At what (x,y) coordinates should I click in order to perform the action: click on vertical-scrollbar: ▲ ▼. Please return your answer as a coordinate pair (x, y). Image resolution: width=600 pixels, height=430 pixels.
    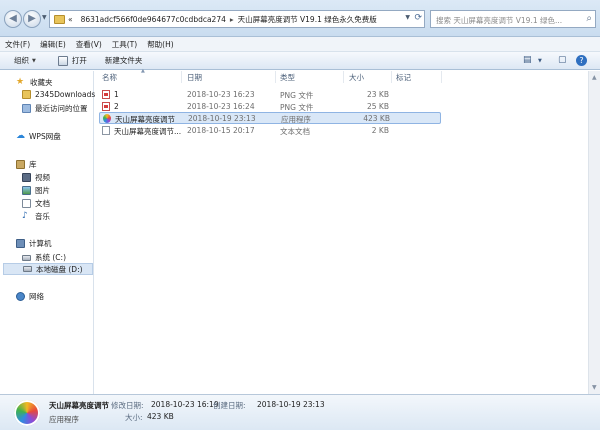
    Looking at the image, I should click on (594, 232).